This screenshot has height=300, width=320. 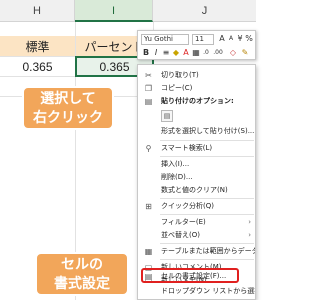 What do you see at coordinates (82, 274) in the screenshot?
I see `callout-format-cells: セルの 書式設定` at bounding box center [82, 274].